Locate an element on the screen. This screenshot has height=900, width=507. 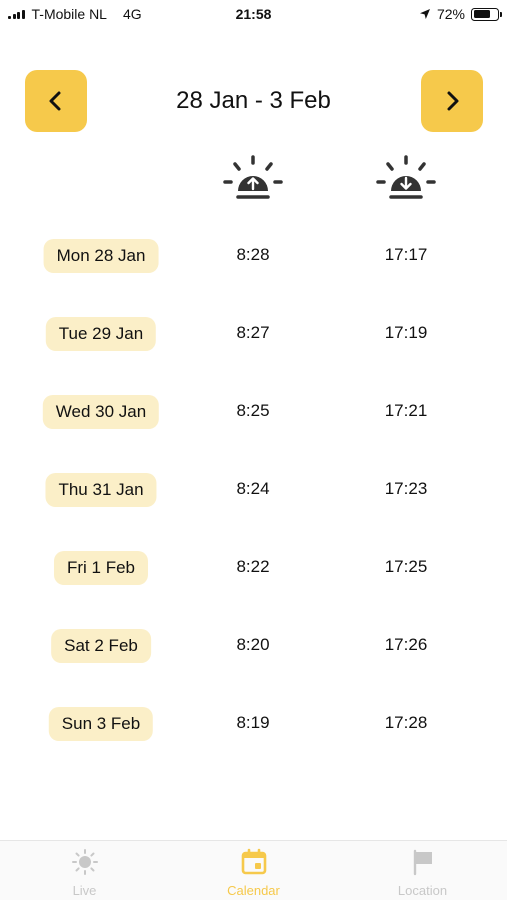
status-right: 72% is located at coordinates (460, 14).